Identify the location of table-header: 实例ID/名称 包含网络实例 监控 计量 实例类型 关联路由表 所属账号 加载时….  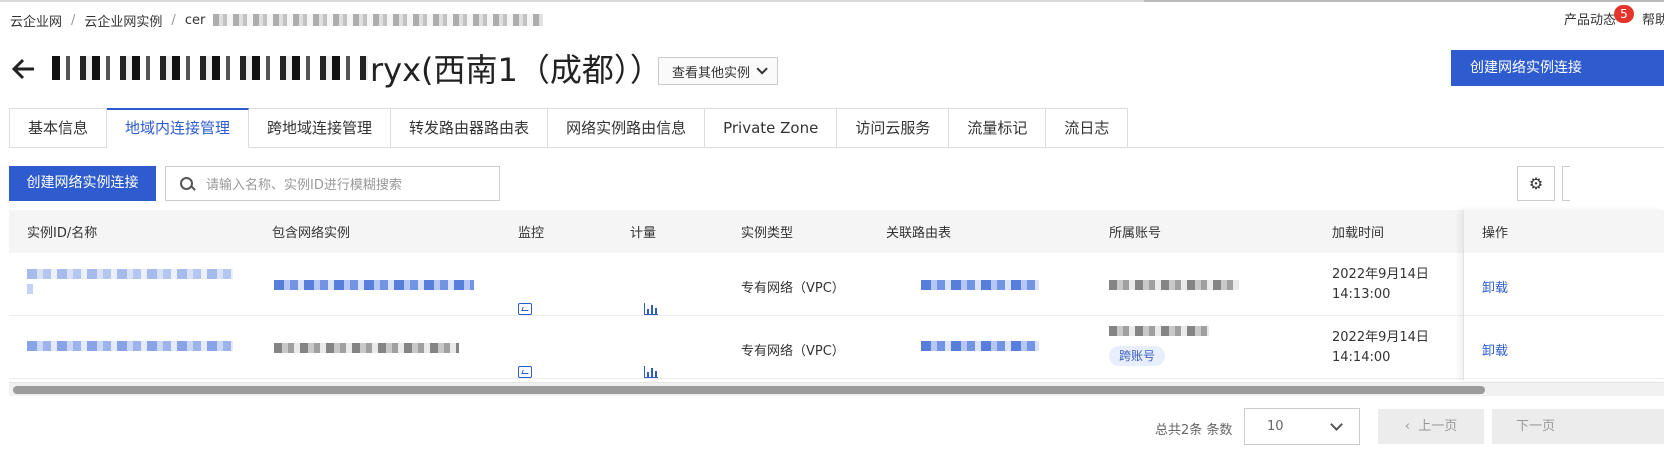
(836, 231).